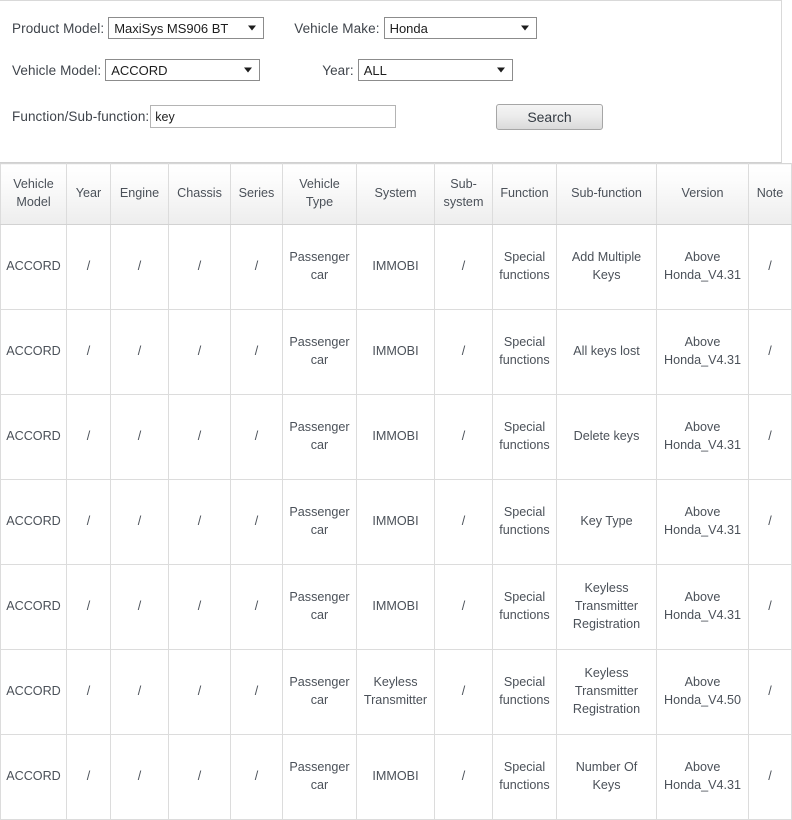 The height and width of the screenshot is (820, 792). Describe the element at coordinates (606, 777) in the screenshot. I see `cell-sub-function: Number Of Keys` at that location.